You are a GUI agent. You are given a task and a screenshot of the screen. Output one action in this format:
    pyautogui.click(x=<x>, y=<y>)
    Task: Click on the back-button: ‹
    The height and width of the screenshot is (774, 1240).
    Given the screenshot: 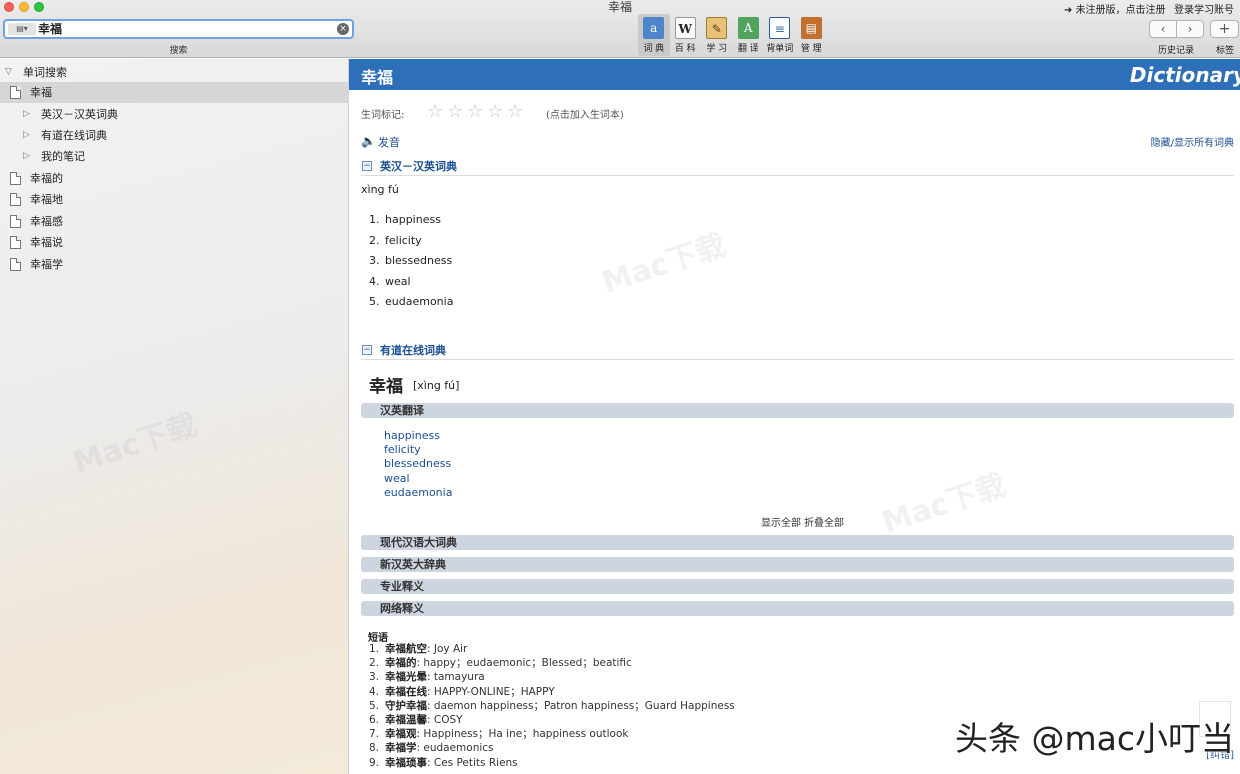 What is the action you would take?
    pyautogui.click(x=1163, y=29)
    